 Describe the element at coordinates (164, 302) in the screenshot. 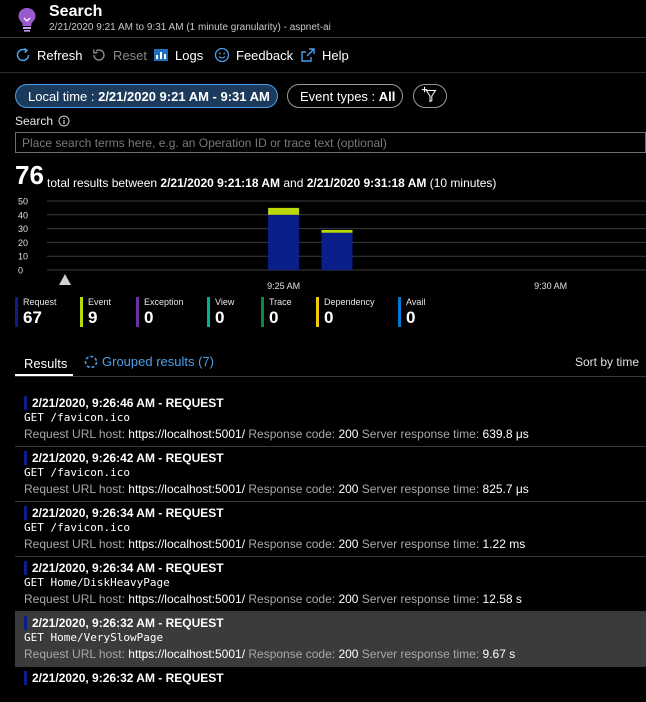

I see `legend-label: Exception` at that location.